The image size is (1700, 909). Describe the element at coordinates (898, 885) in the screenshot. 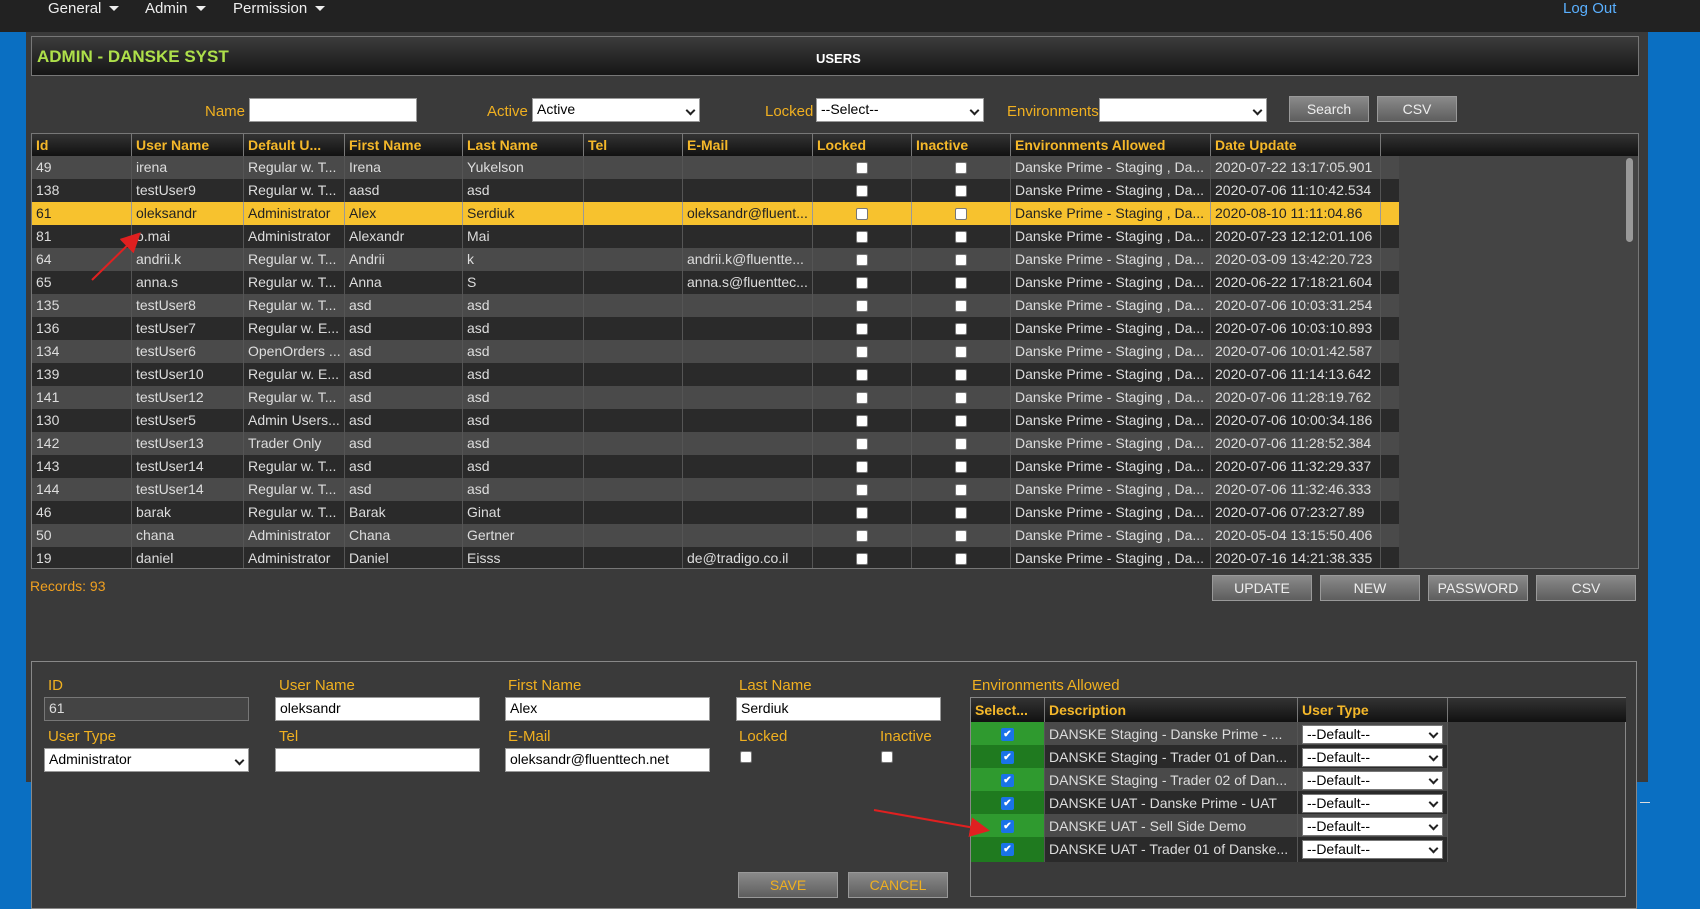

I see `cancel-button: CANCEL` at that location.